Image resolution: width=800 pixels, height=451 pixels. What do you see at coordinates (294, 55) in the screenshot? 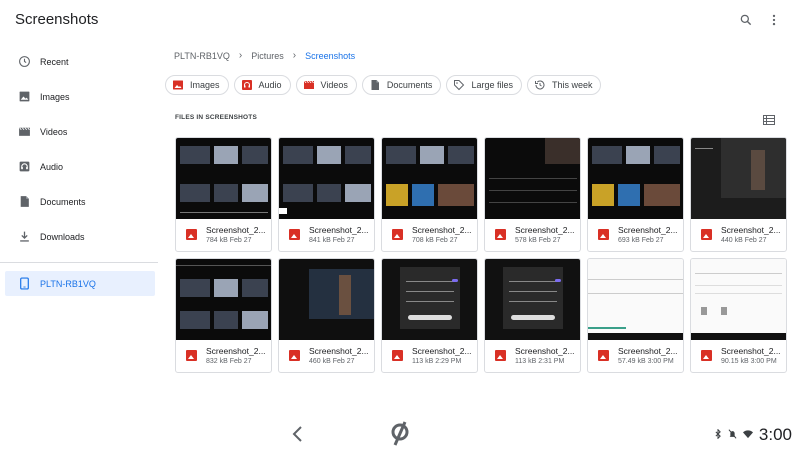
I see `chevron-right-icon: ›` at bounding box center [294, 55].